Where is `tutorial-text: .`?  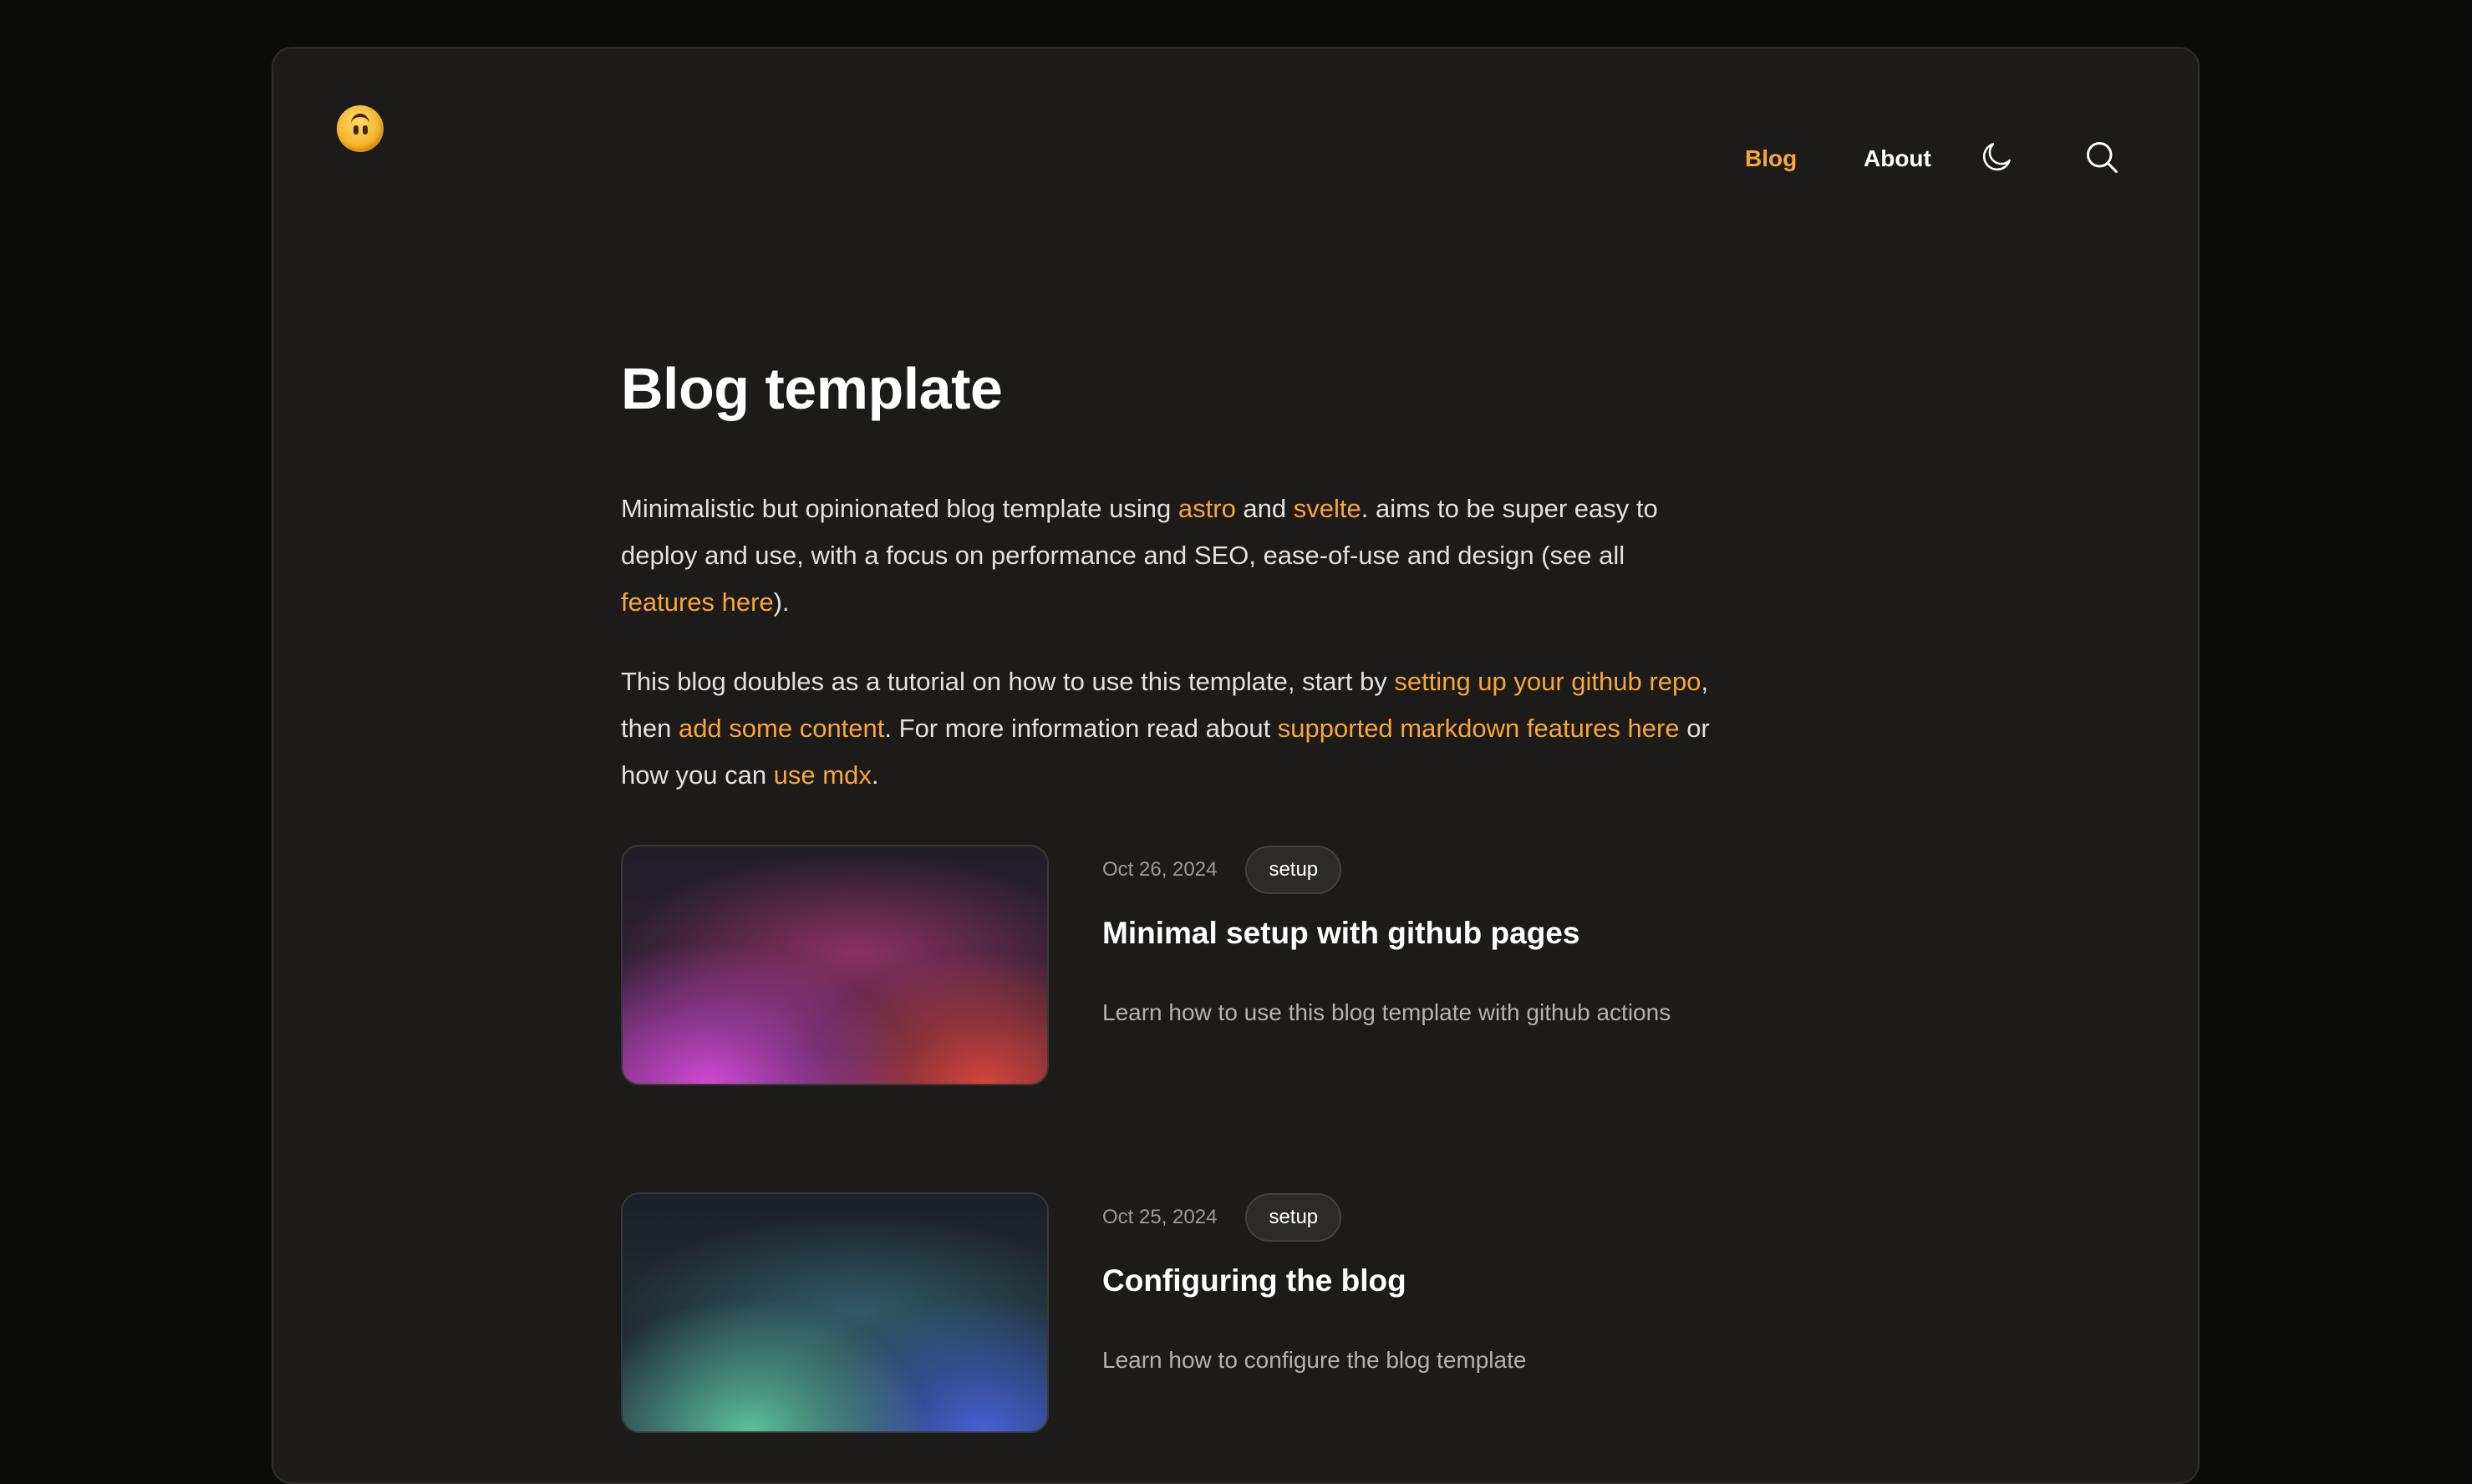 tutorial-text: . is located at coordinates (875, 775).